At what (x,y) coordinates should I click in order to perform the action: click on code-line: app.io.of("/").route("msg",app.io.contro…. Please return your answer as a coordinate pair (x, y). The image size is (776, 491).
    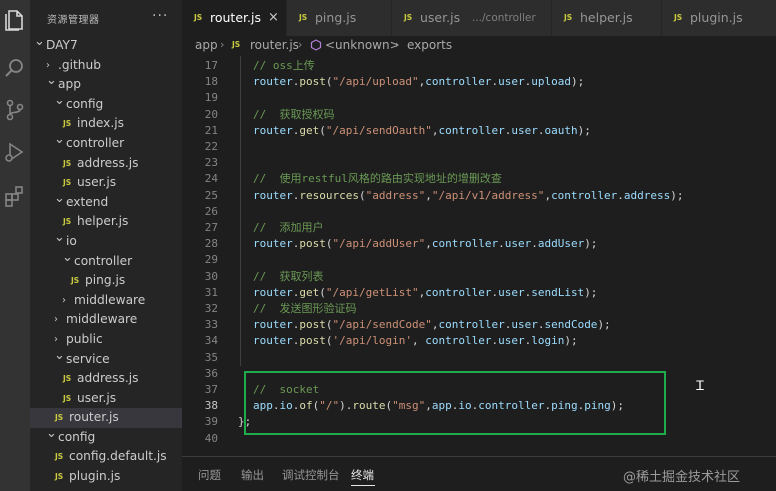
    Looking at the image, I should click on (438, 406).